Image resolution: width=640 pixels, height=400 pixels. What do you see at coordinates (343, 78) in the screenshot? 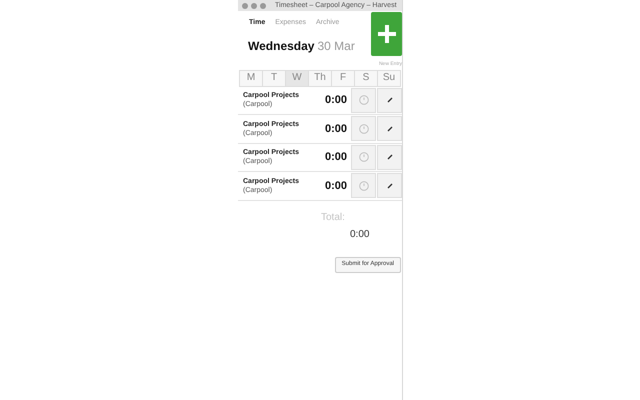
I see `day-tab: F` at bounding box center [343, 78].